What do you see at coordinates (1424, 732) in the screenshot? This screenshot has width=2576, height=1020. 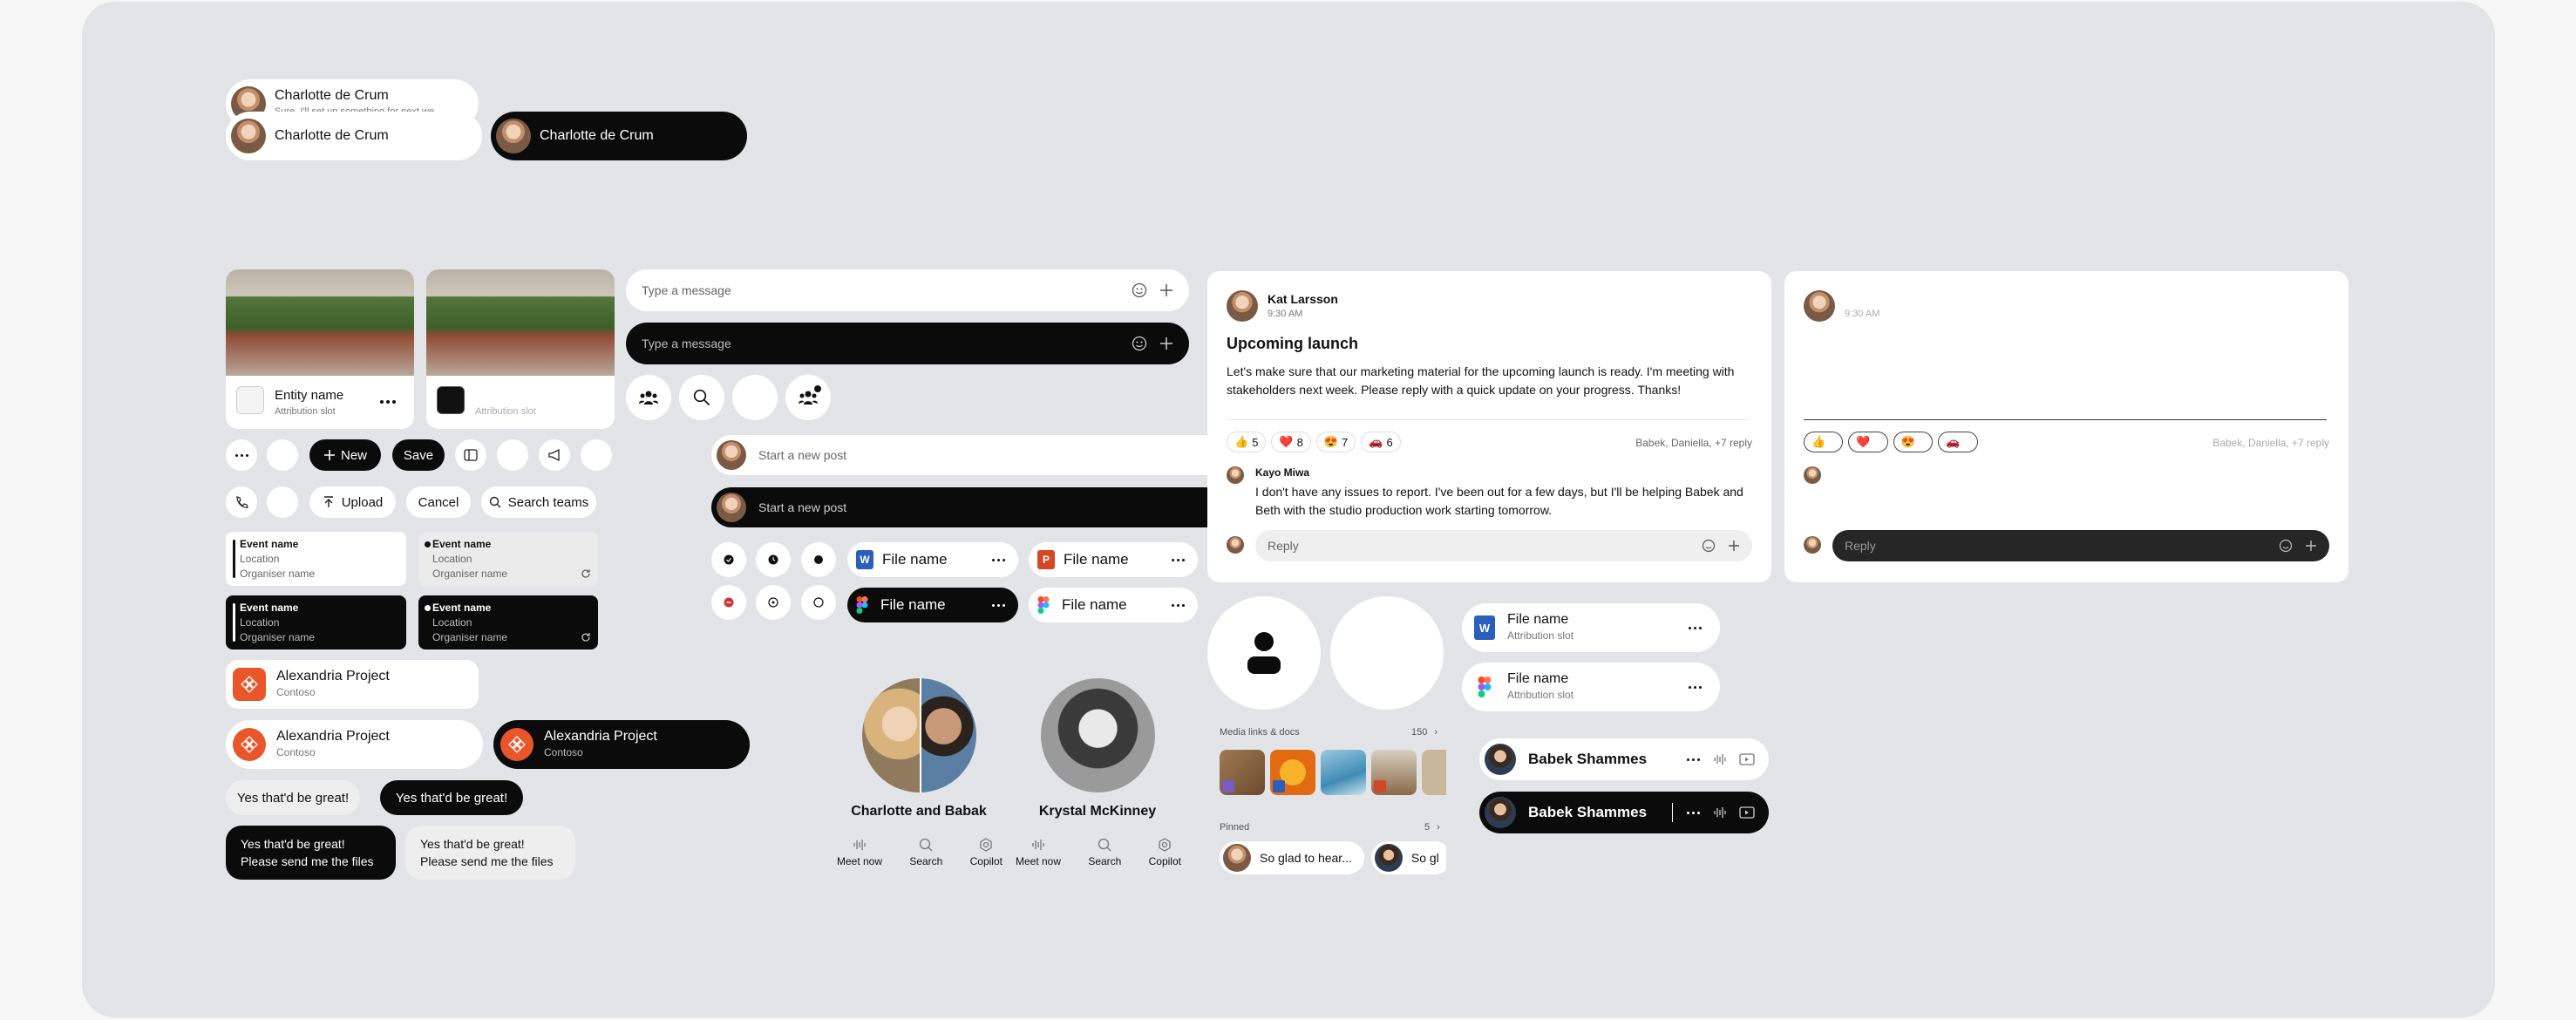 I see `media-count-link: 150 ›` at bounding box center [1424, 732].